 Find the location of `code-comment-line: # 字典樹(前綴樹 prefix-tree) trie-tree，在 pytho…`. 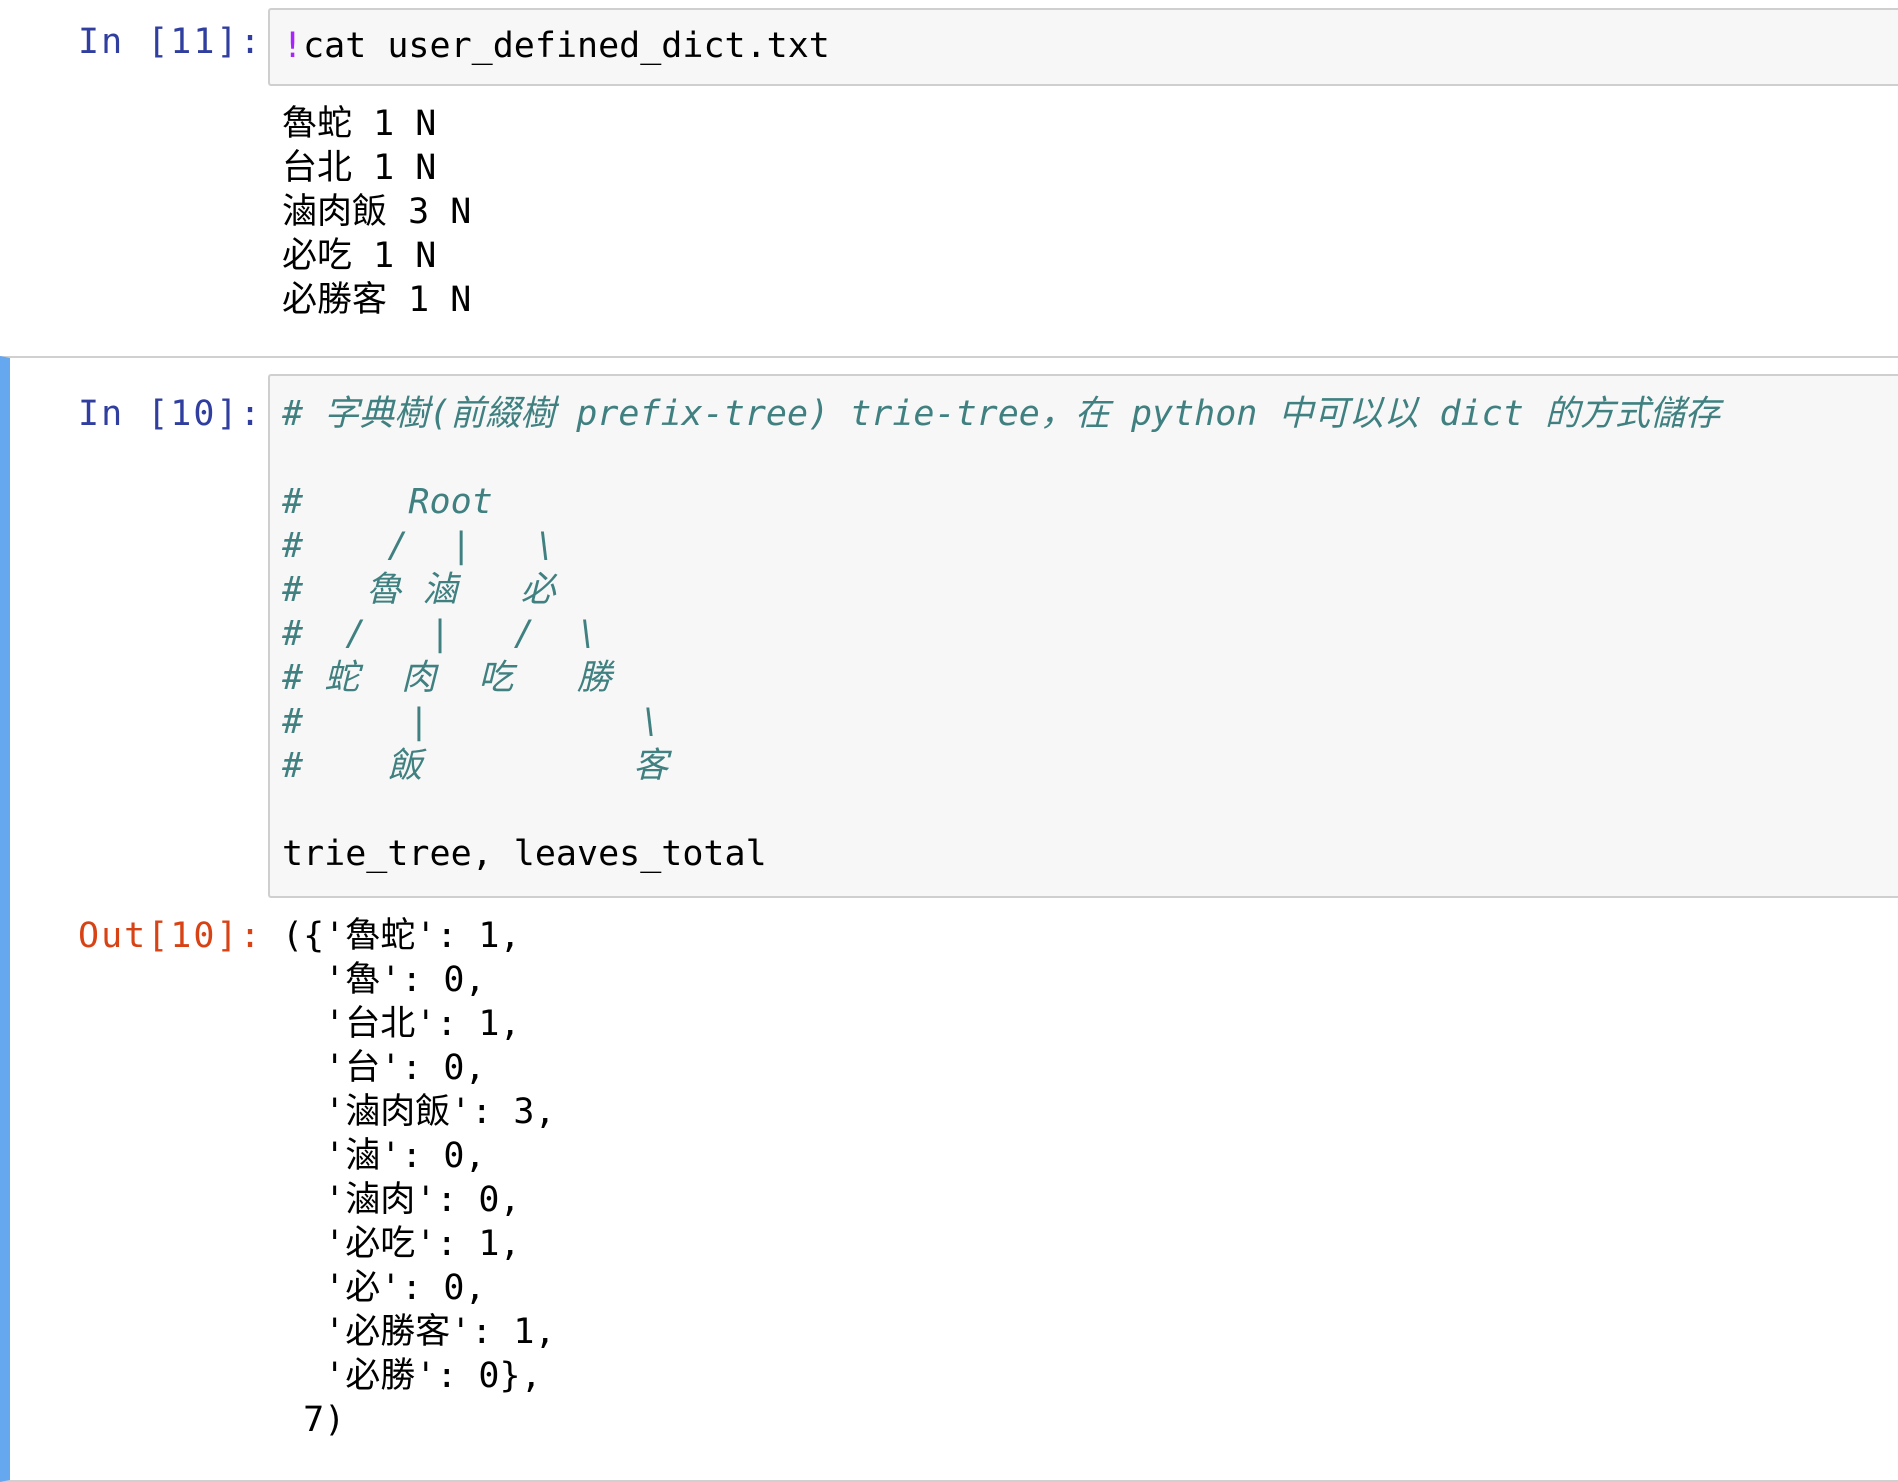

code-comment-line: # 字典樹(前綴樹 prefix-tree) trie-tree，在 pytho… is located at coordinates (1001, 414).